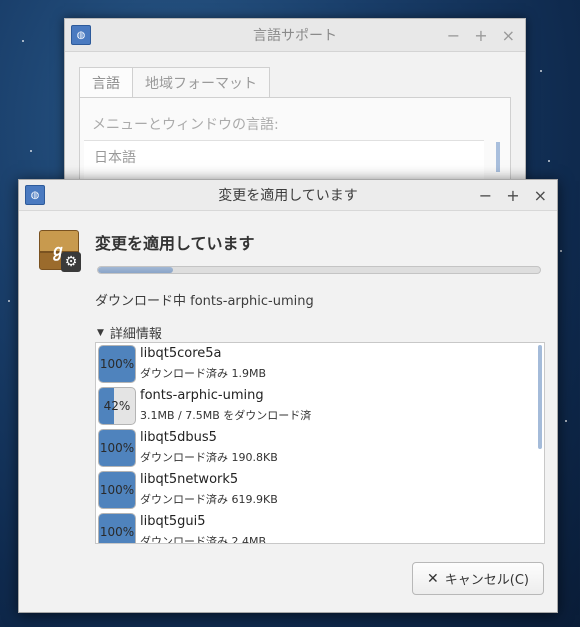  I want to click on dialog-titlebar: ◍ 変更を適用しています − + ×, so click(288, 195).